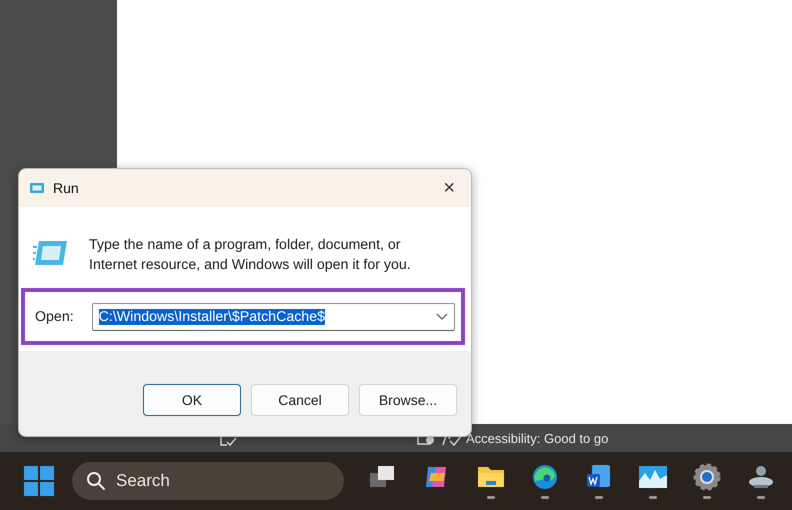  What do you see at coordinates (449, 188) in the screenshot?
I see `close-button: ×` at bounding box center [449, 188].